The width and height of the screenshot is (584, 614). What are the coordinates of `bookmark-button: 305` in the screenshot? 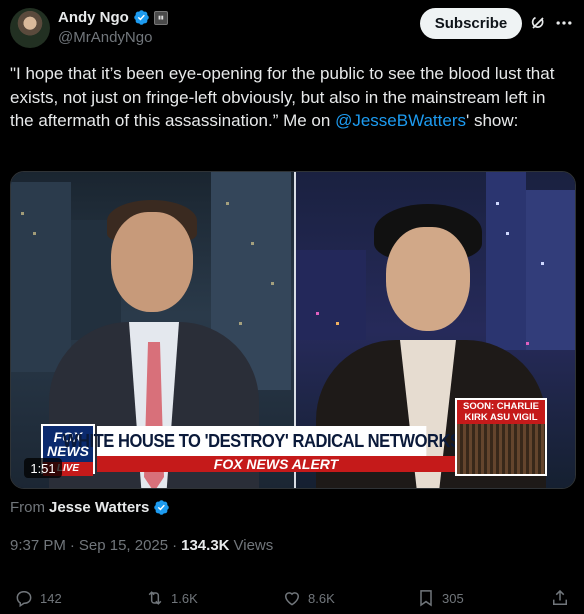 It's located at (440, 598).